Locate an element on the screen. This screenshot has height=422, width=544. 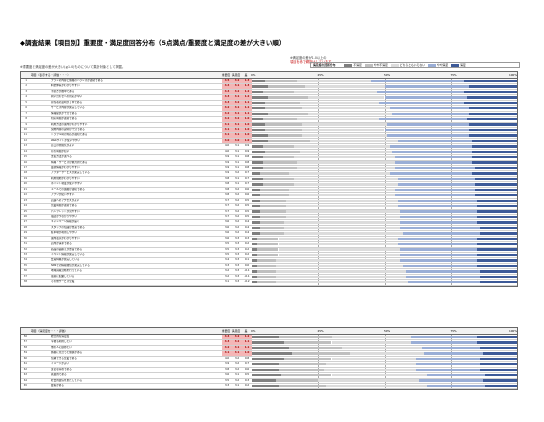
legend-caption: 満足度の回答分布 is located at coordinates (324, 65).